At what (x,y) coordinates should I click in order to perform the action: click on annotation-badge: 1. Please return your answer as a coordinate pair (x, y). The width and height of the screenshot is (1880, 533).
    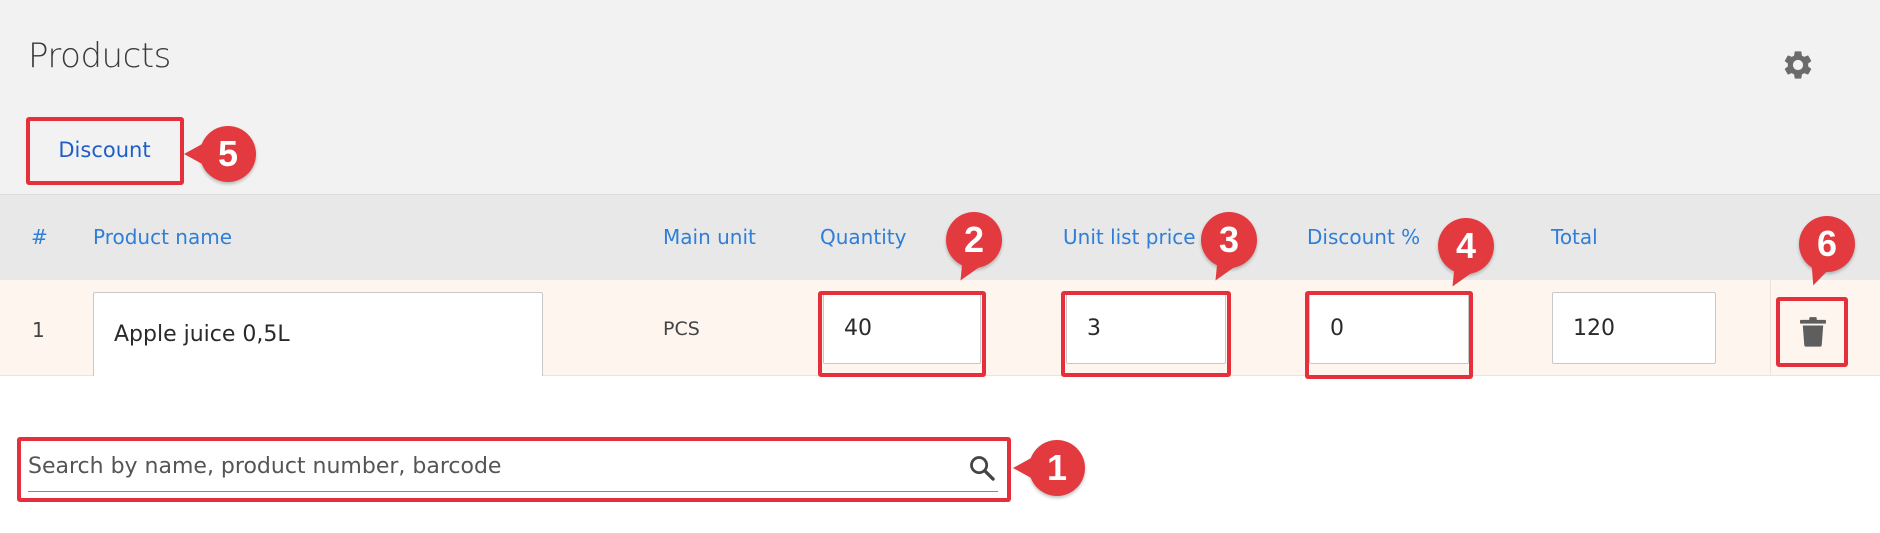
    Looking at the image, I should click on (1049, 468).